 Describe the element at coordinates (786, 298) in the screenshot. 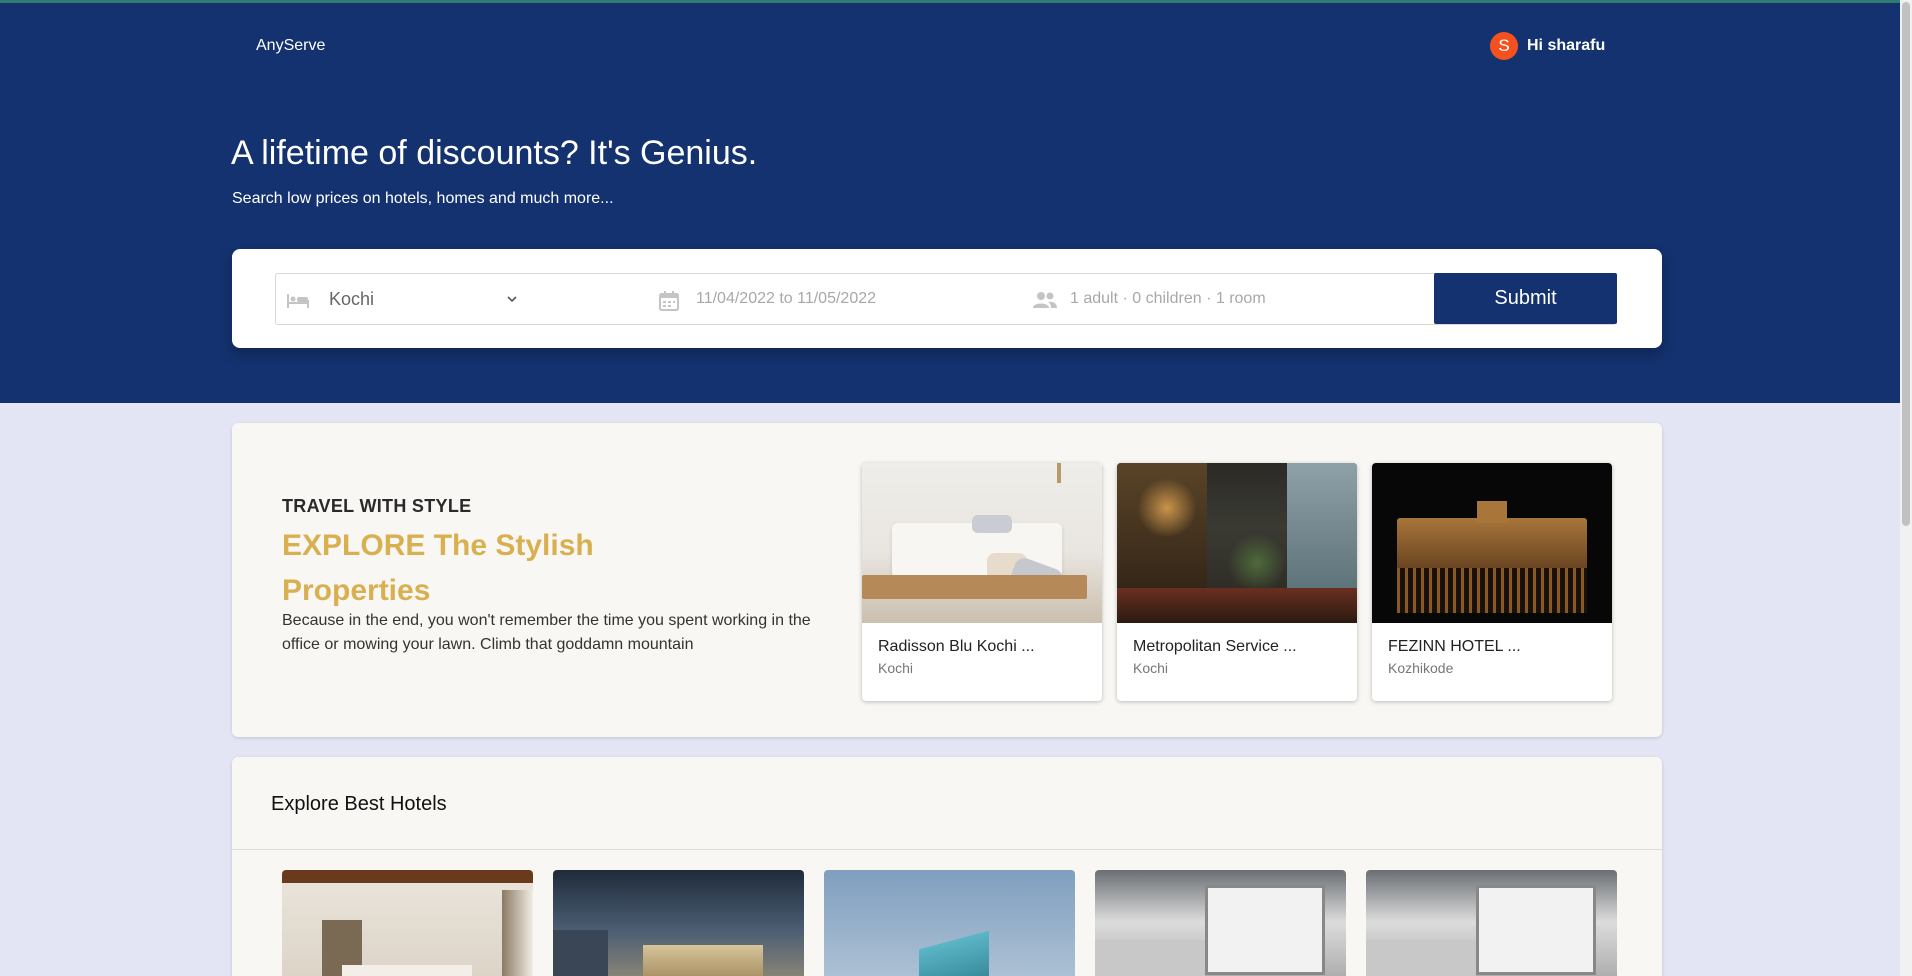

I see `date-range-value: 11/04/2022 to 11/05/2022` at that location.